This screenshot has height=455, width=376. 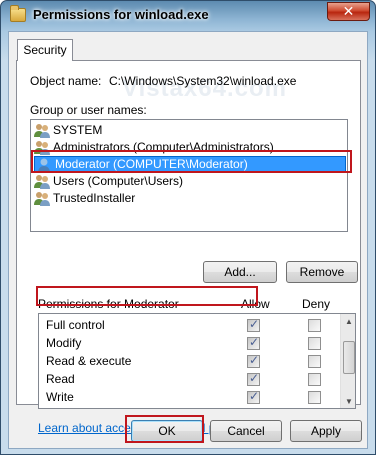 What do you see at coordinates (189, 379) in the screenshot?
I see `permission-row-read: Read ✓` at bounding box center [189, 379].